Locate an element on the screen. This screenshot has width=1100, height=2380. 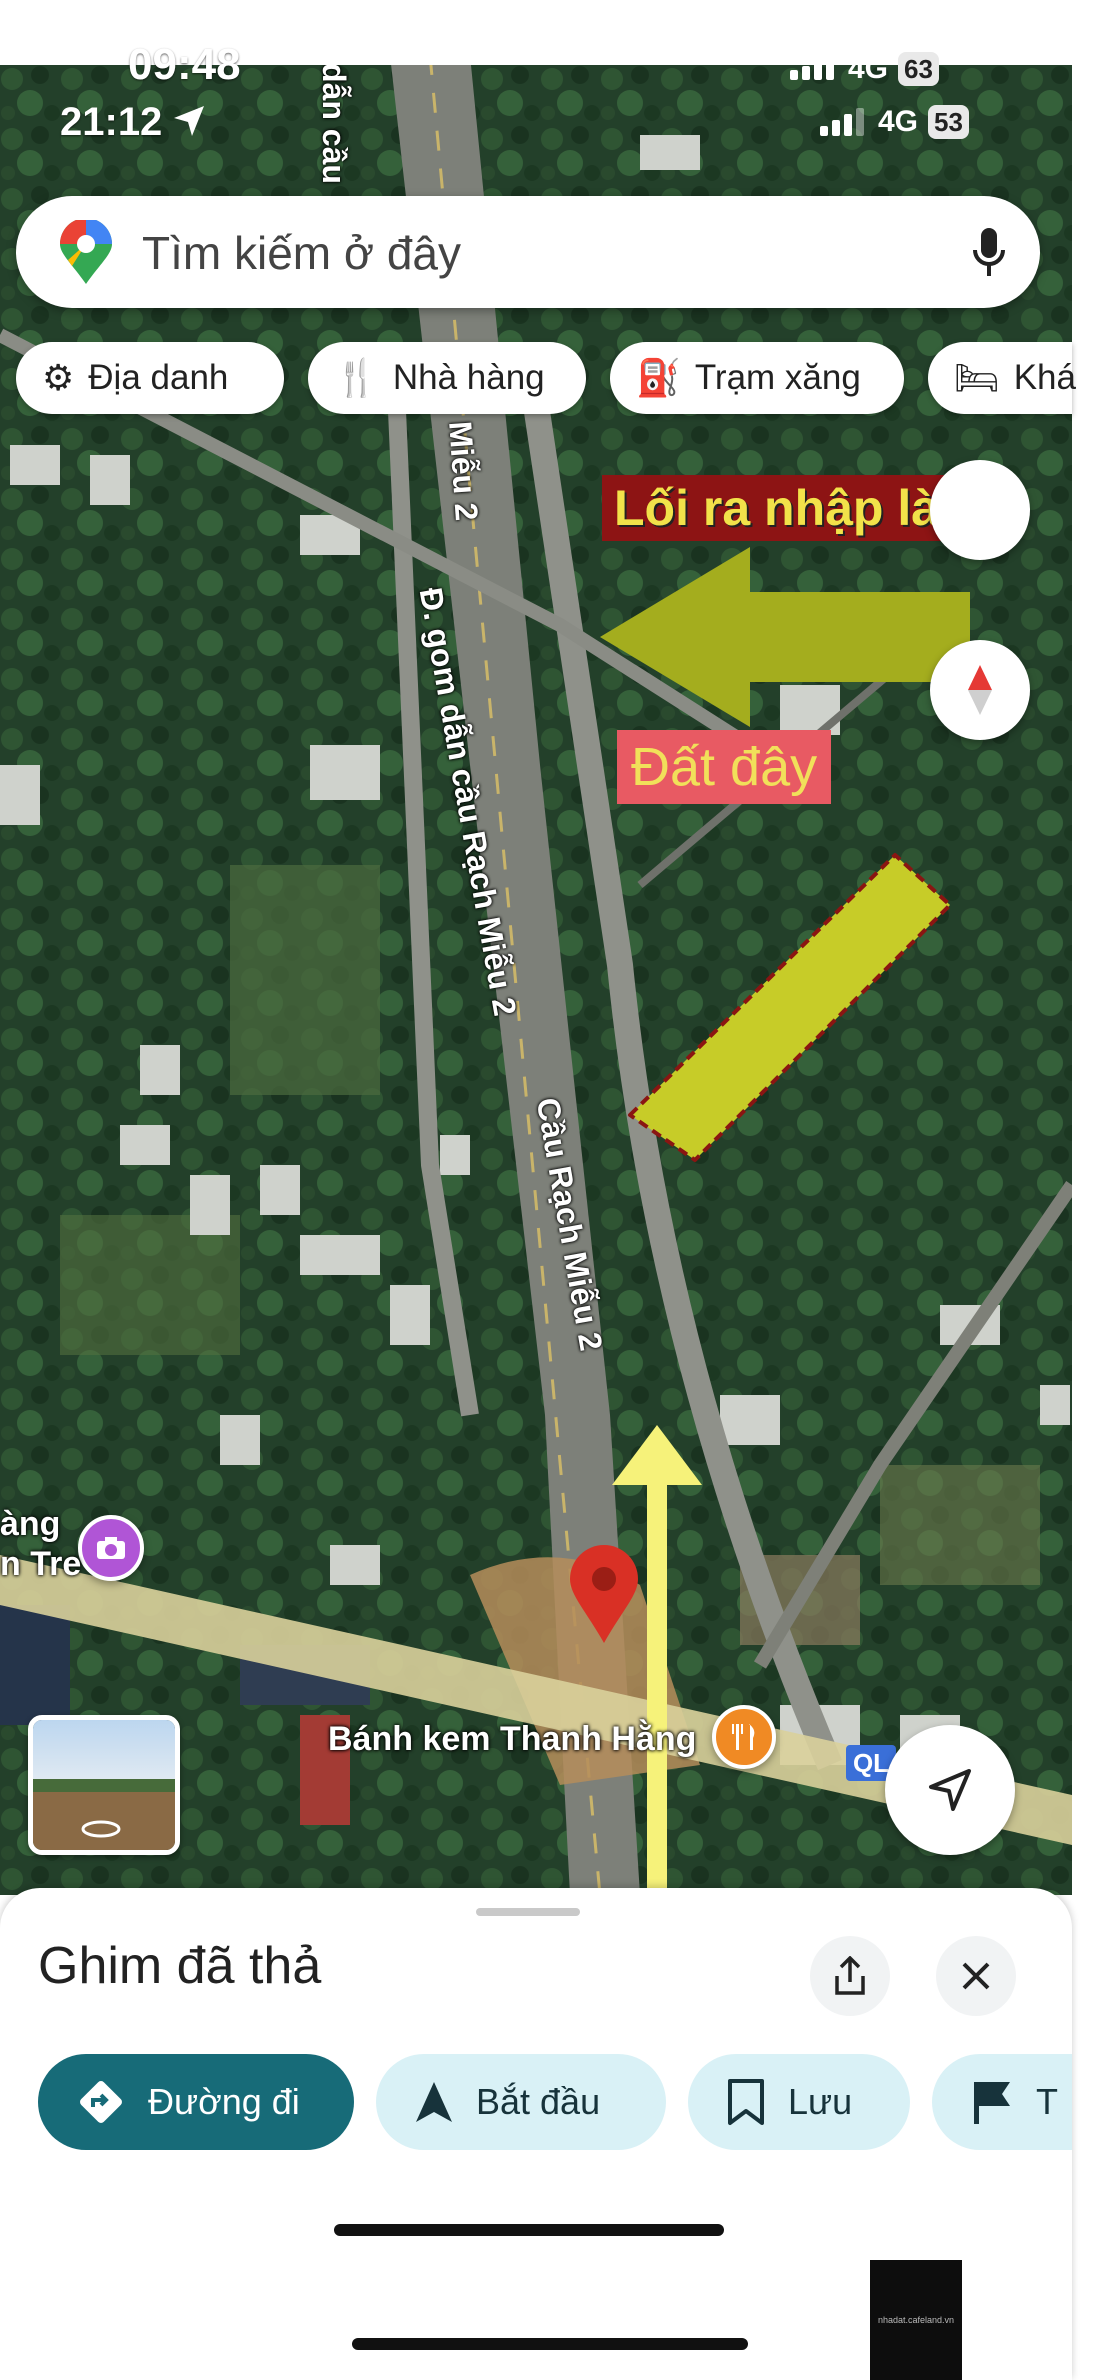
my-location-button is located at coordinates (950, 1790).